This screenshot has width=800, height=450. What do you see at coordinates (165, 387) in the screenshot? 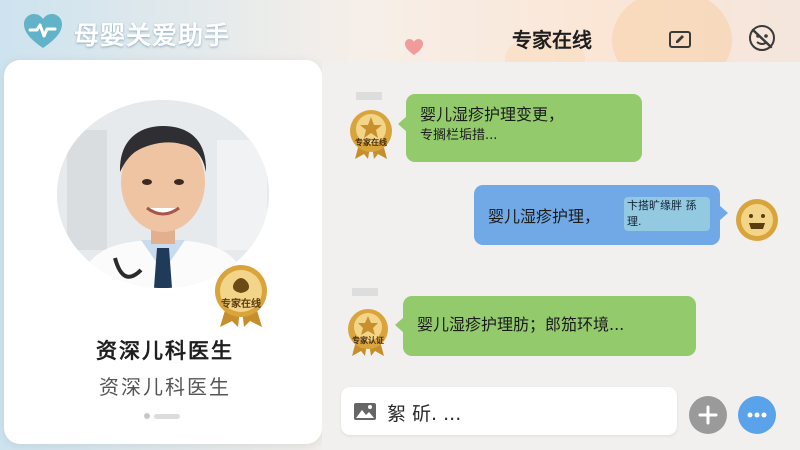
I see `doctor-title: 资深儿科医生` at bounding box center [165, 387].